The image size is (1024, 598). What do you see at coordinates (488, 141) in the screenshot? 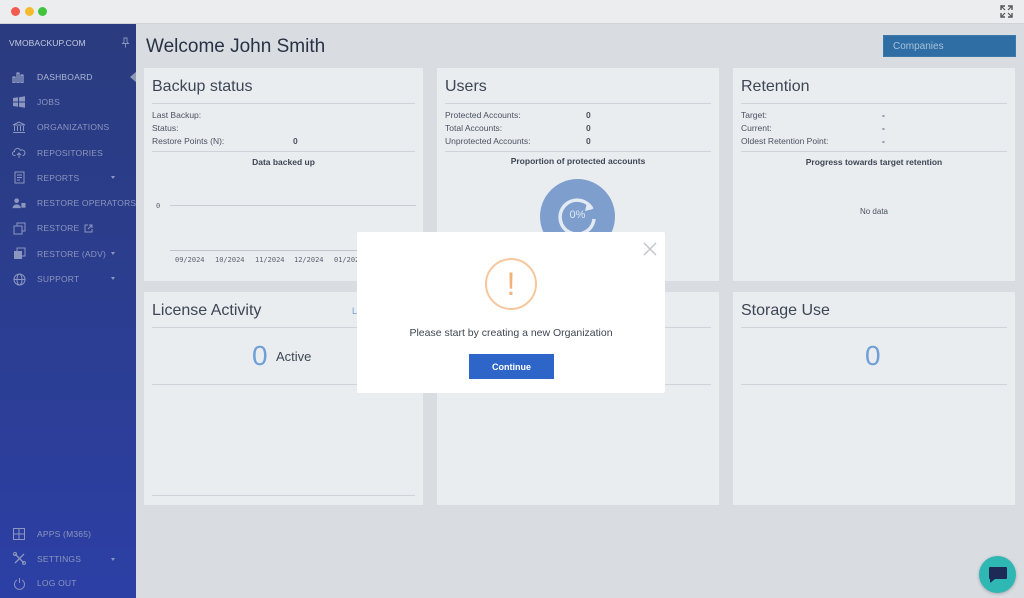
I see `kv-label: Unprotected Accounts:` at bounding box center [488, 141].